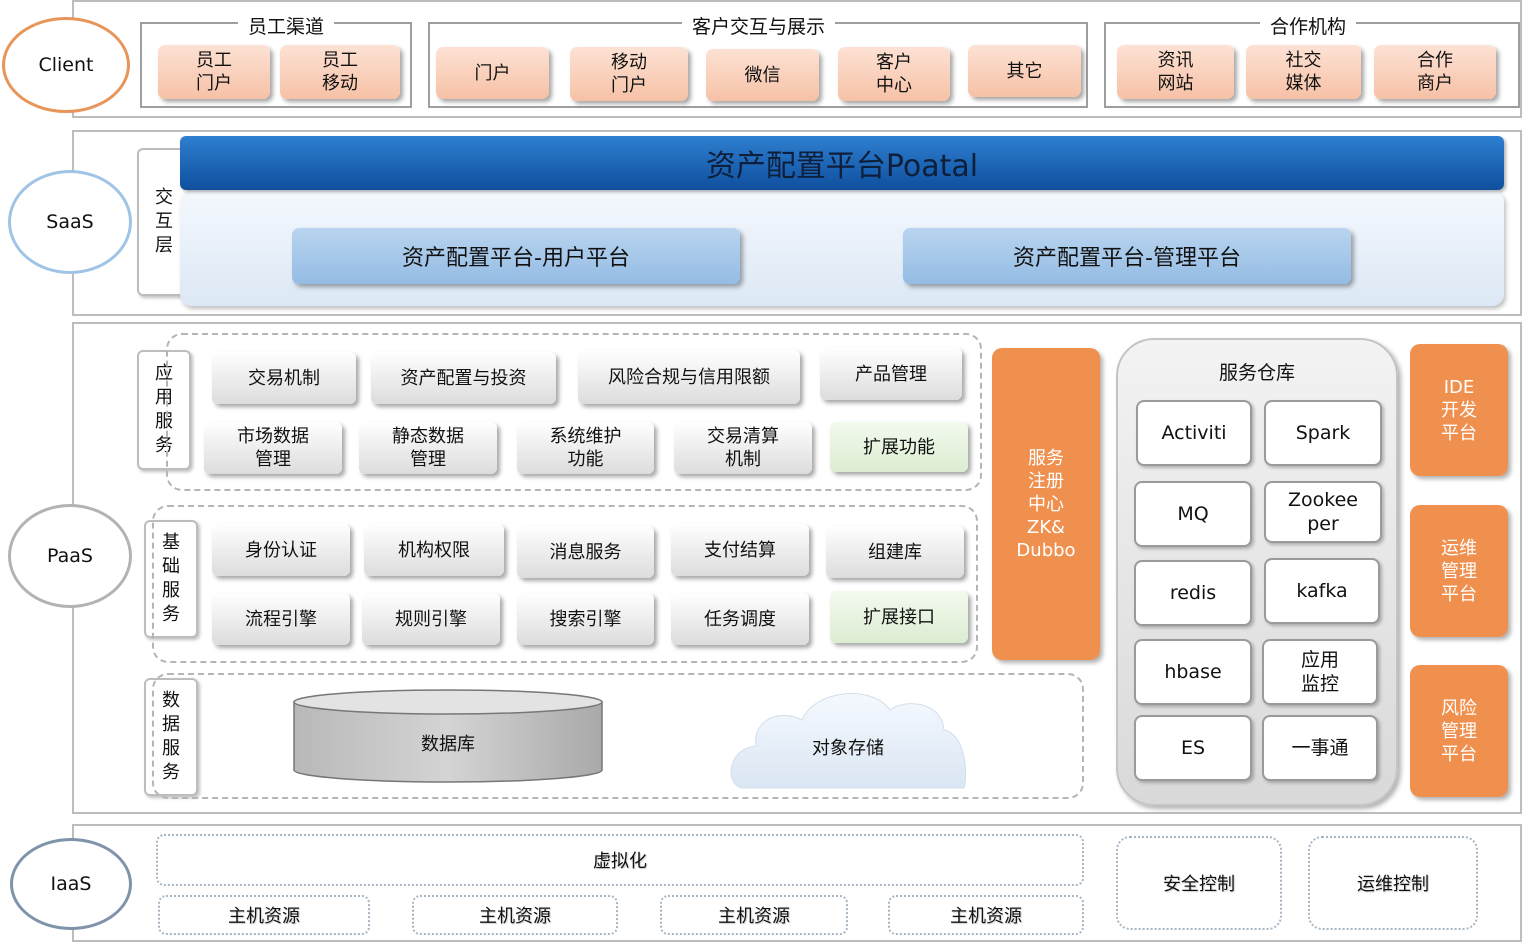 Image resolution: width=1524 pixels, height=944 pixels. I want to click on app-item-trading-mechanism: 交易机制, so click(284, 378).